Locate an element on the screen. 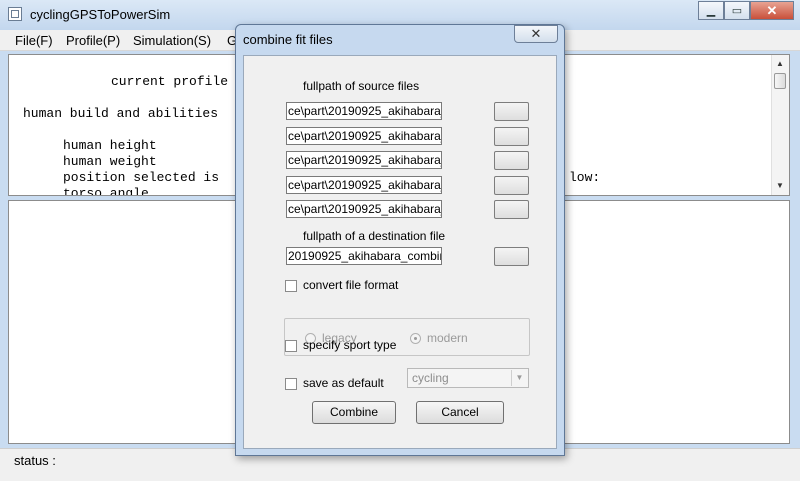  dialog-close-button: ✕ is located at coordinates (536, 34).